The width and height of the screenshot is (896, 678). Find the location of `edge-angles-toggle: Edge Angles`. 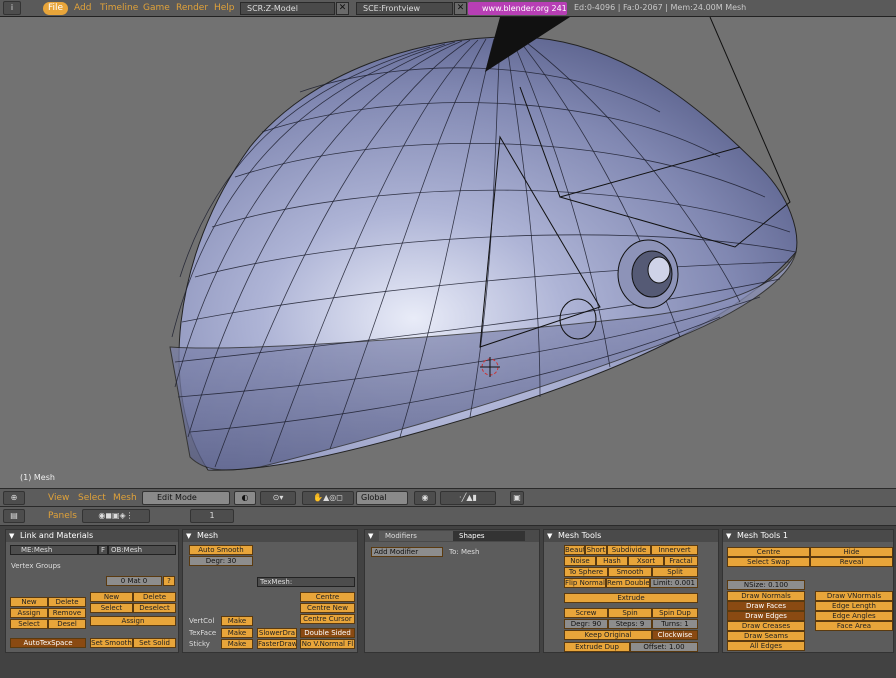

edge-angles-toggle: Edge Angles is located at coordinates (854, 616).